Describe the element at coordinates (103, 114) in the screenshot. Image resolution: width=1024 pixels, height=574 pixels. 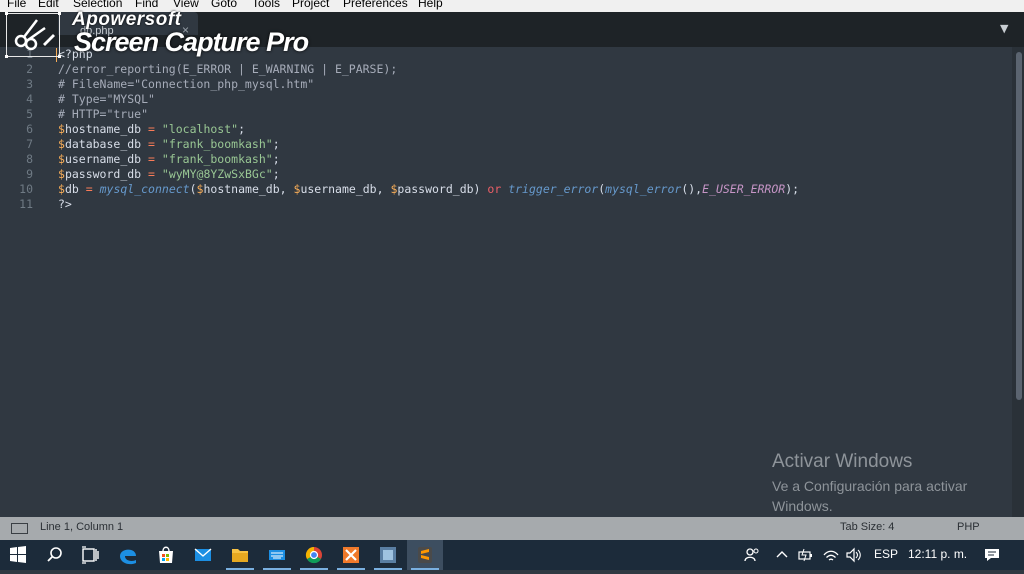
I see `code-text: # HTTP="true"` at that location.